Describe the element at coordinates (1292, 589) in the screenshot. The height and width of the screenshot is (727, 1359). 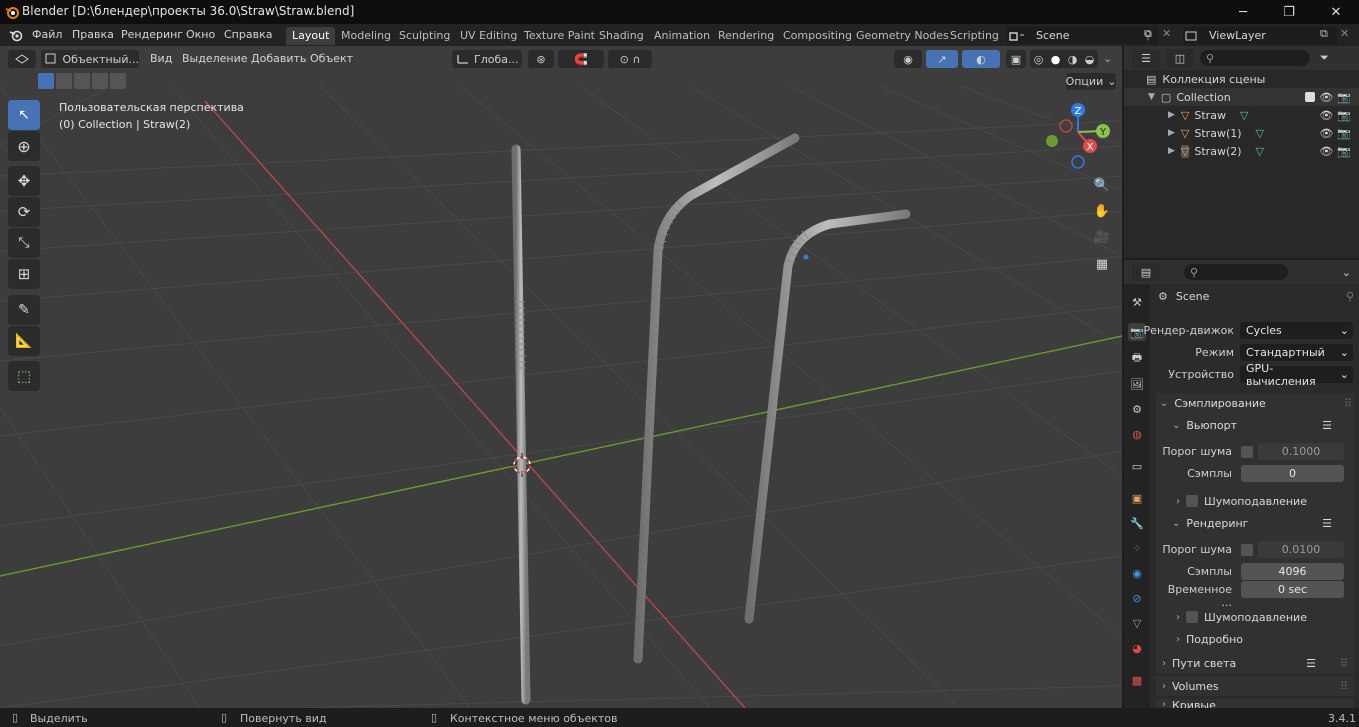
I see `time-limit-field: 0 sec` at that location.